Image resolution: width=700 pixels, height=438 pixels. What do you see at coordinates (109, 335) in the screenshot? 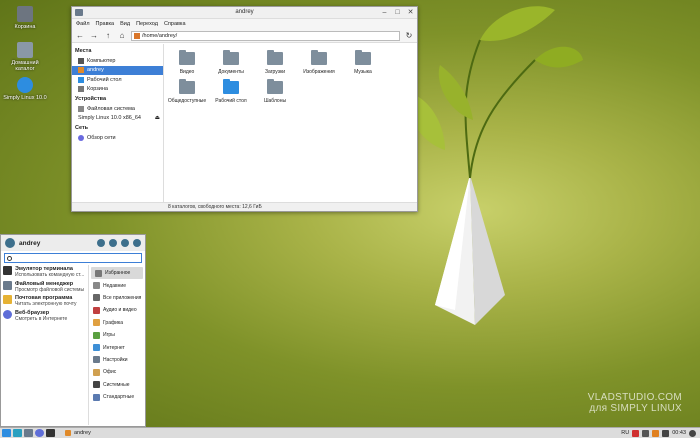
I see `category-label: Игры` at bounding box center [109, 335].